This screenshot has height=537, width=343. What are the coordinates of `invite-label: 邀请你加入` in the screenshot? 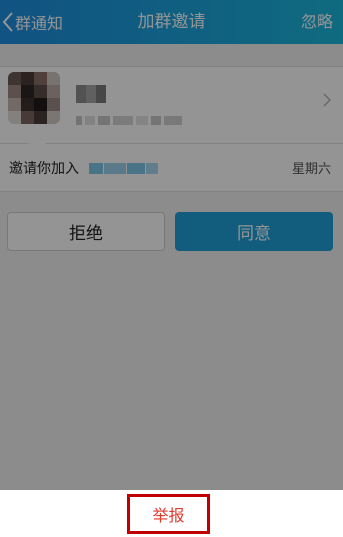 It's located at (44, 168).